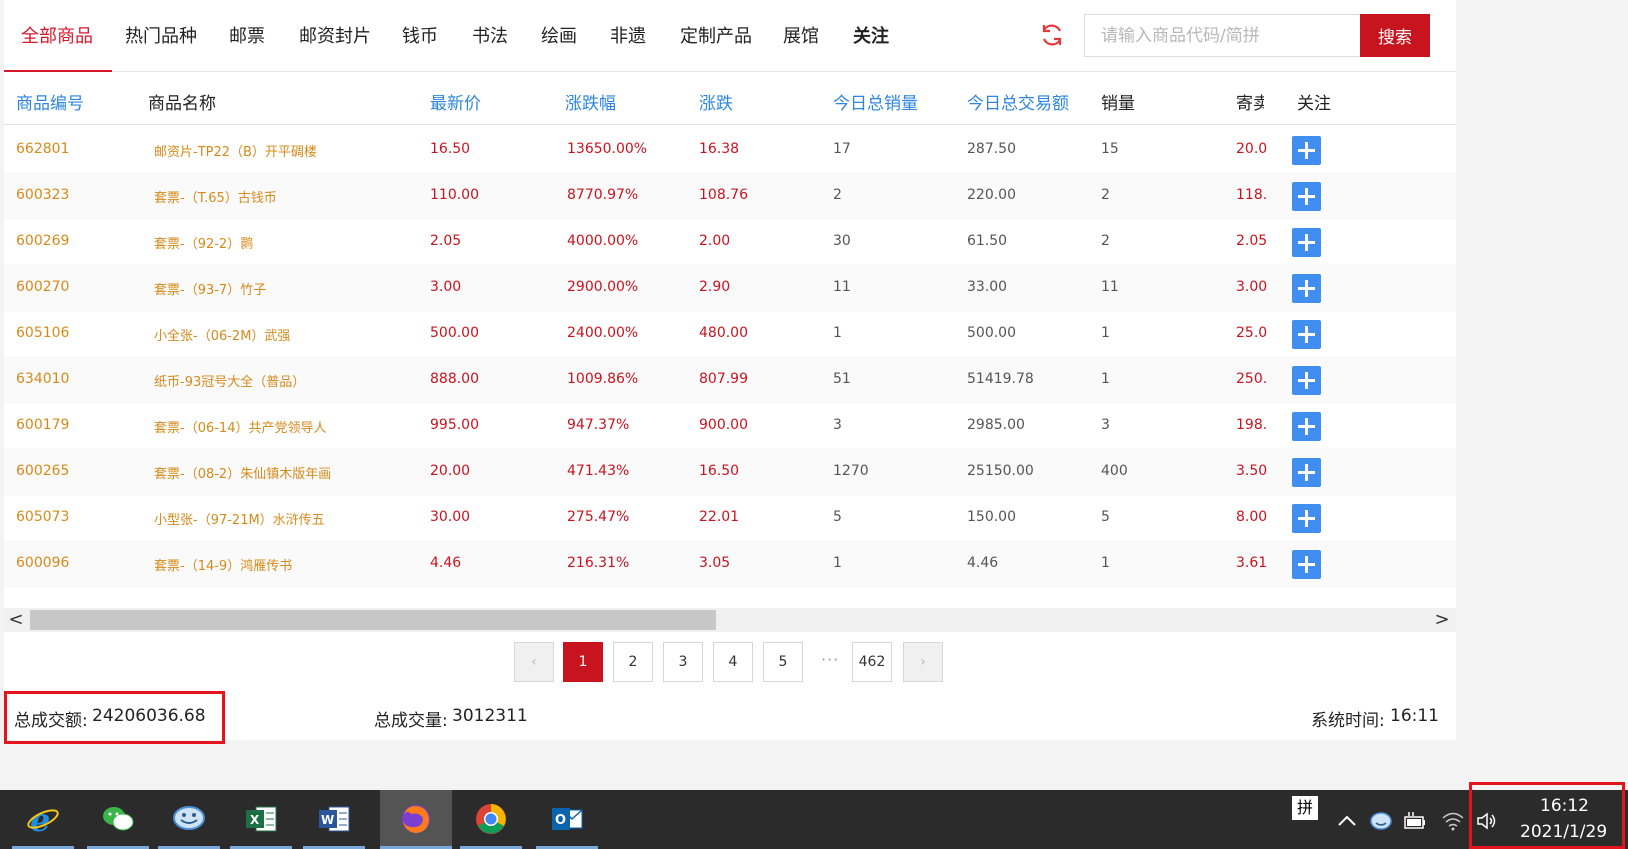  I want to click on pager-page-2: 2, so click(633, 662).